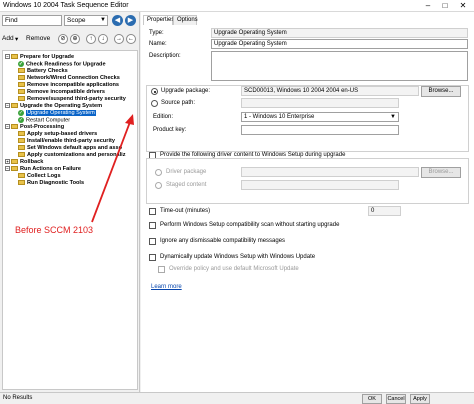 The image size is (474, 404). I want to click on find-input: Find, so click(32, 20).